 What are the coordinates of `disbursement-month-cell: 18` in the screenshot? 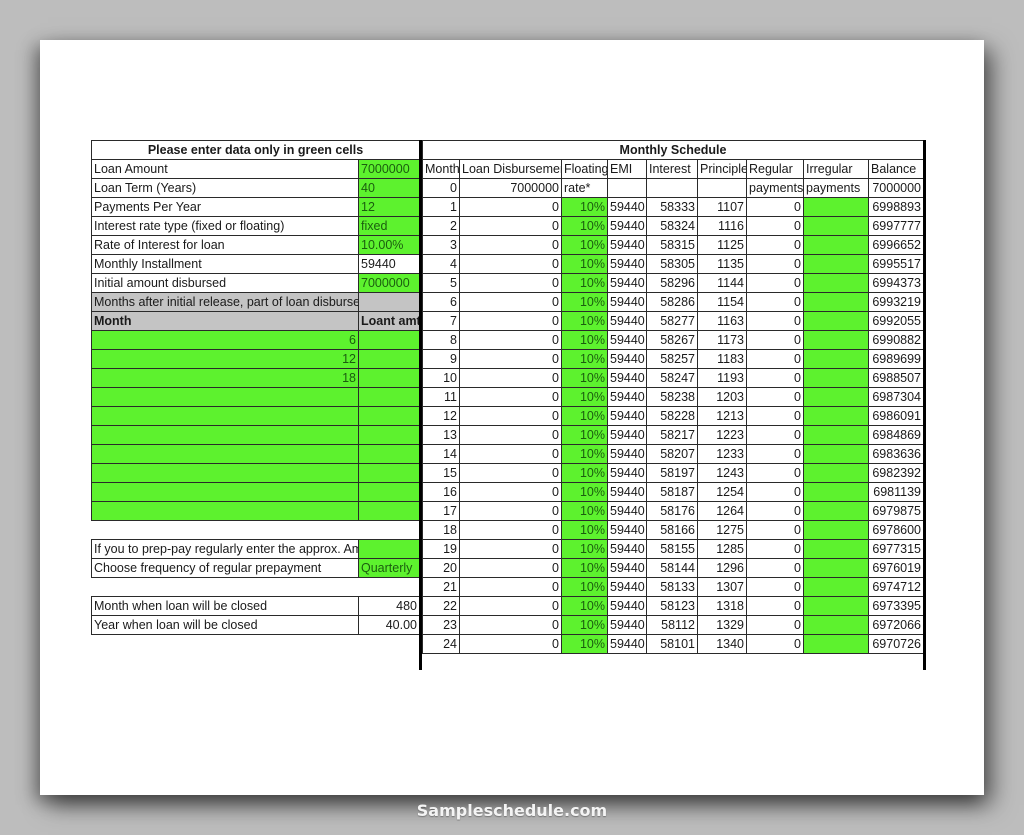 It's located at (225, 378).